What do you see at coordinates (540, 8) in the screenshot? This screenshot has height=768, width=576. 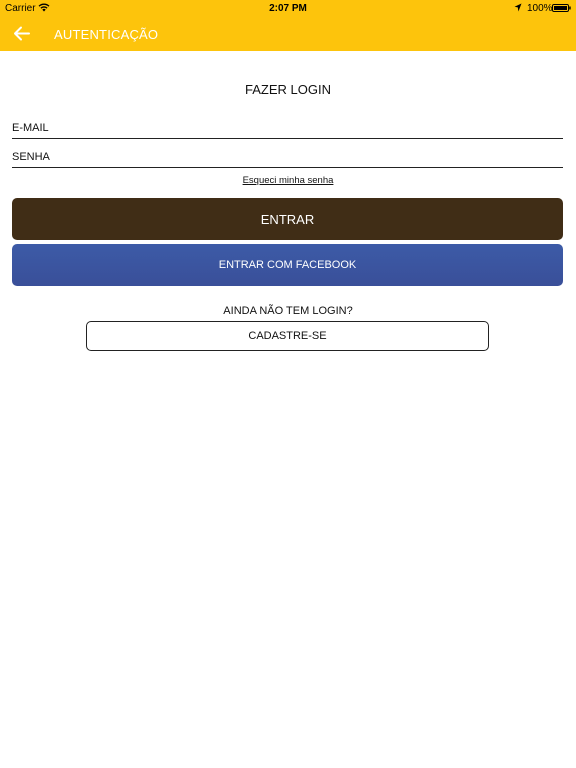 I see `battery-percentage: 100%` at bounding box center [540, 8].